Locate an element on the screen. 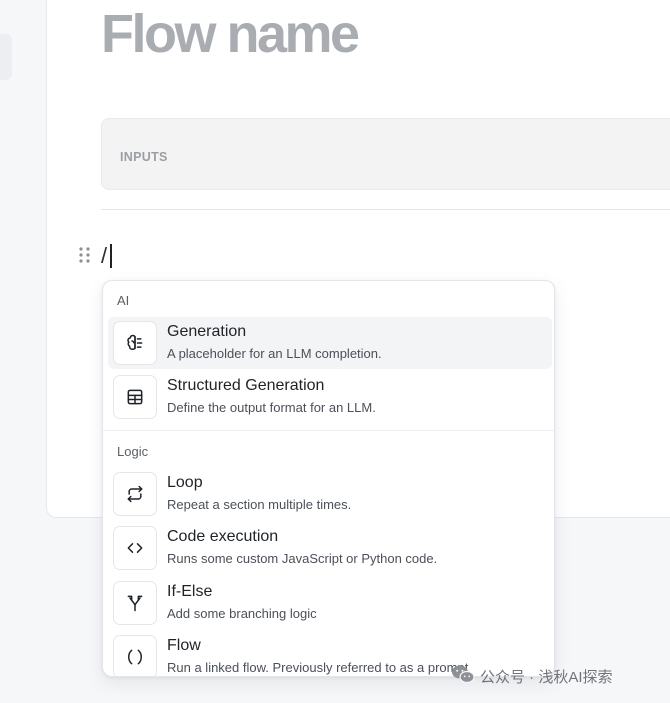 Image resolution: width=670 pixels, height=703 pixels. parentheses-icon is located at coordinates (135, 655).